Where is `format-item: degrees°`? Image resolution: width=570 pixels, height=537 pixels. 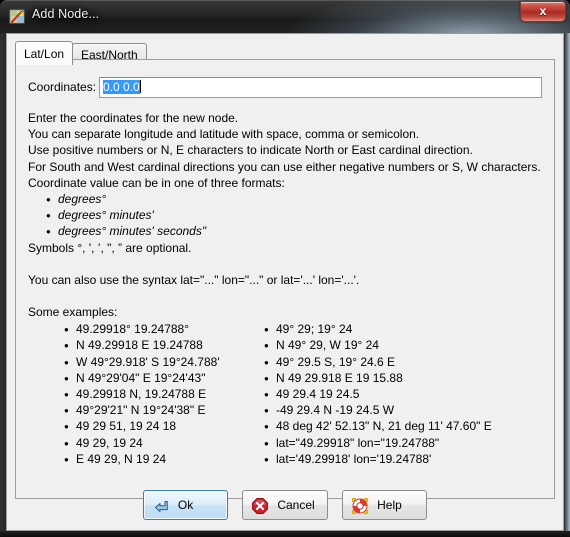
format-item: degrees° is located at coordinates (295, 199).